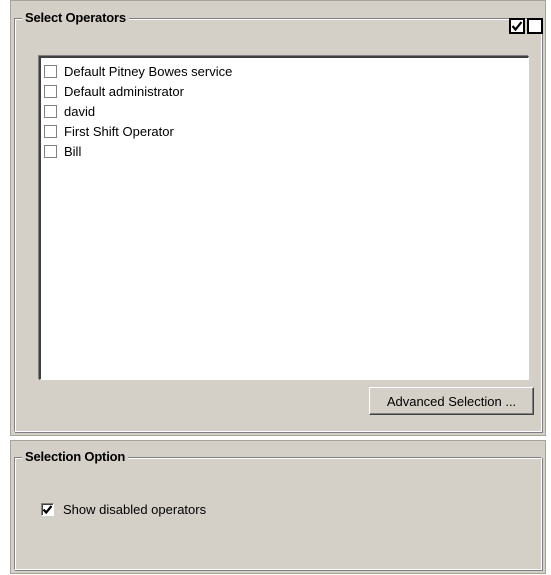 This screenshot has height=575, width=551. I want to click on checked-box-icon, so click(517, 26).